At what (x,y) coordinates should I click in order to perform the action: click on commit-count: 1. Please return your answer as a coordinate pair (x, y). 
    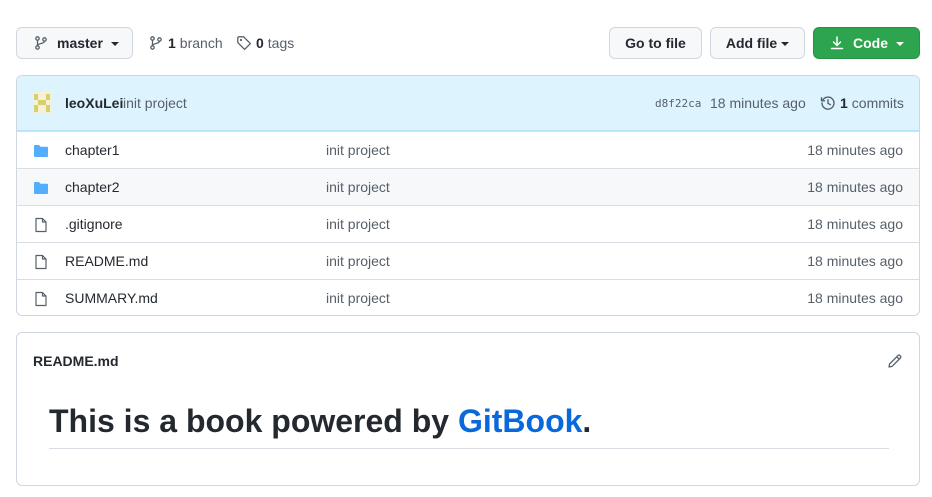
    Looking at the image, I should click on (844, 103).